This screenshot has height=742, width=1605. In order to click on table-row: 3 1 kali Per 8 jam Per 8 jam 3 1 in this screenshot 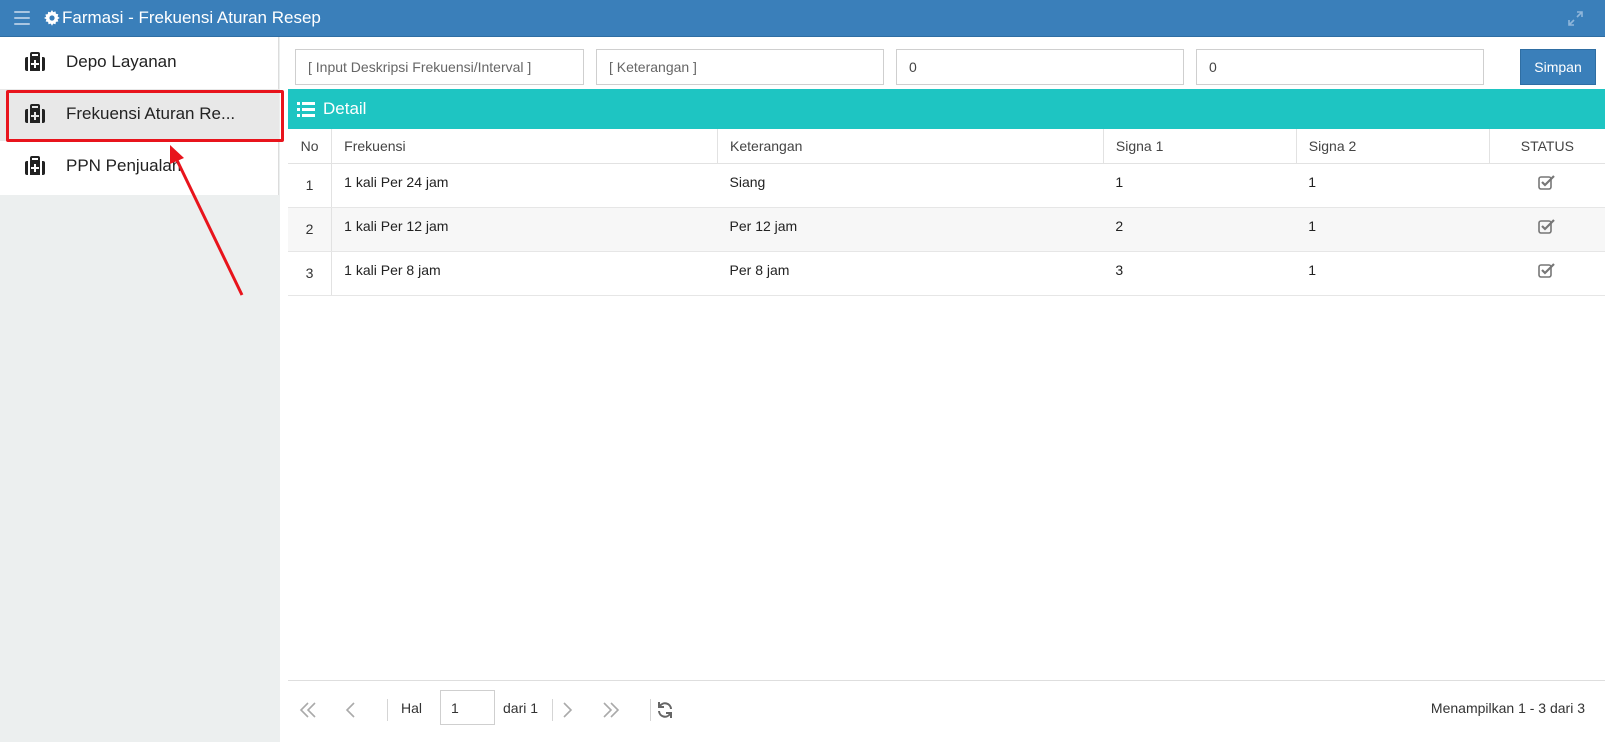, I will do `click(946, 273)`.